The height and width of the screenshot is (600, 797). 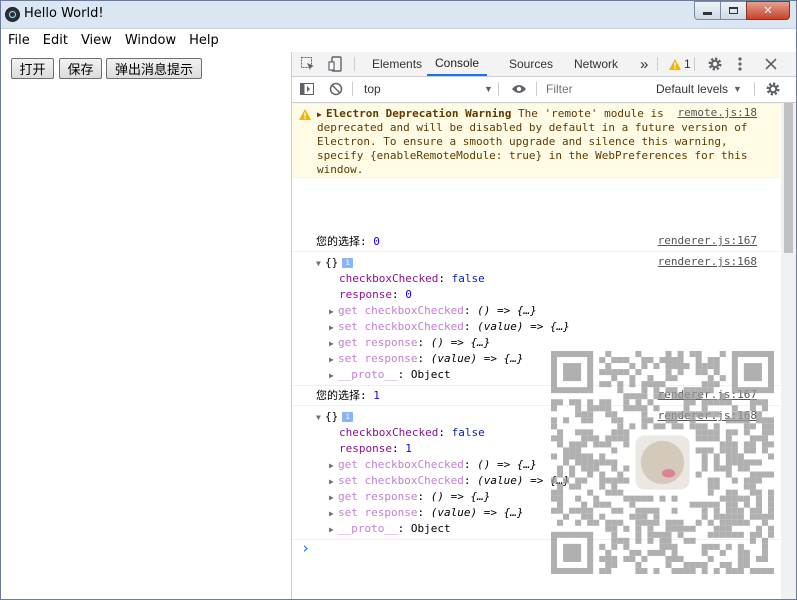 What do you see at coordinates (457, 64) in the screenshot?
I see `tab-console: Console` at bounding box center [457, 64].